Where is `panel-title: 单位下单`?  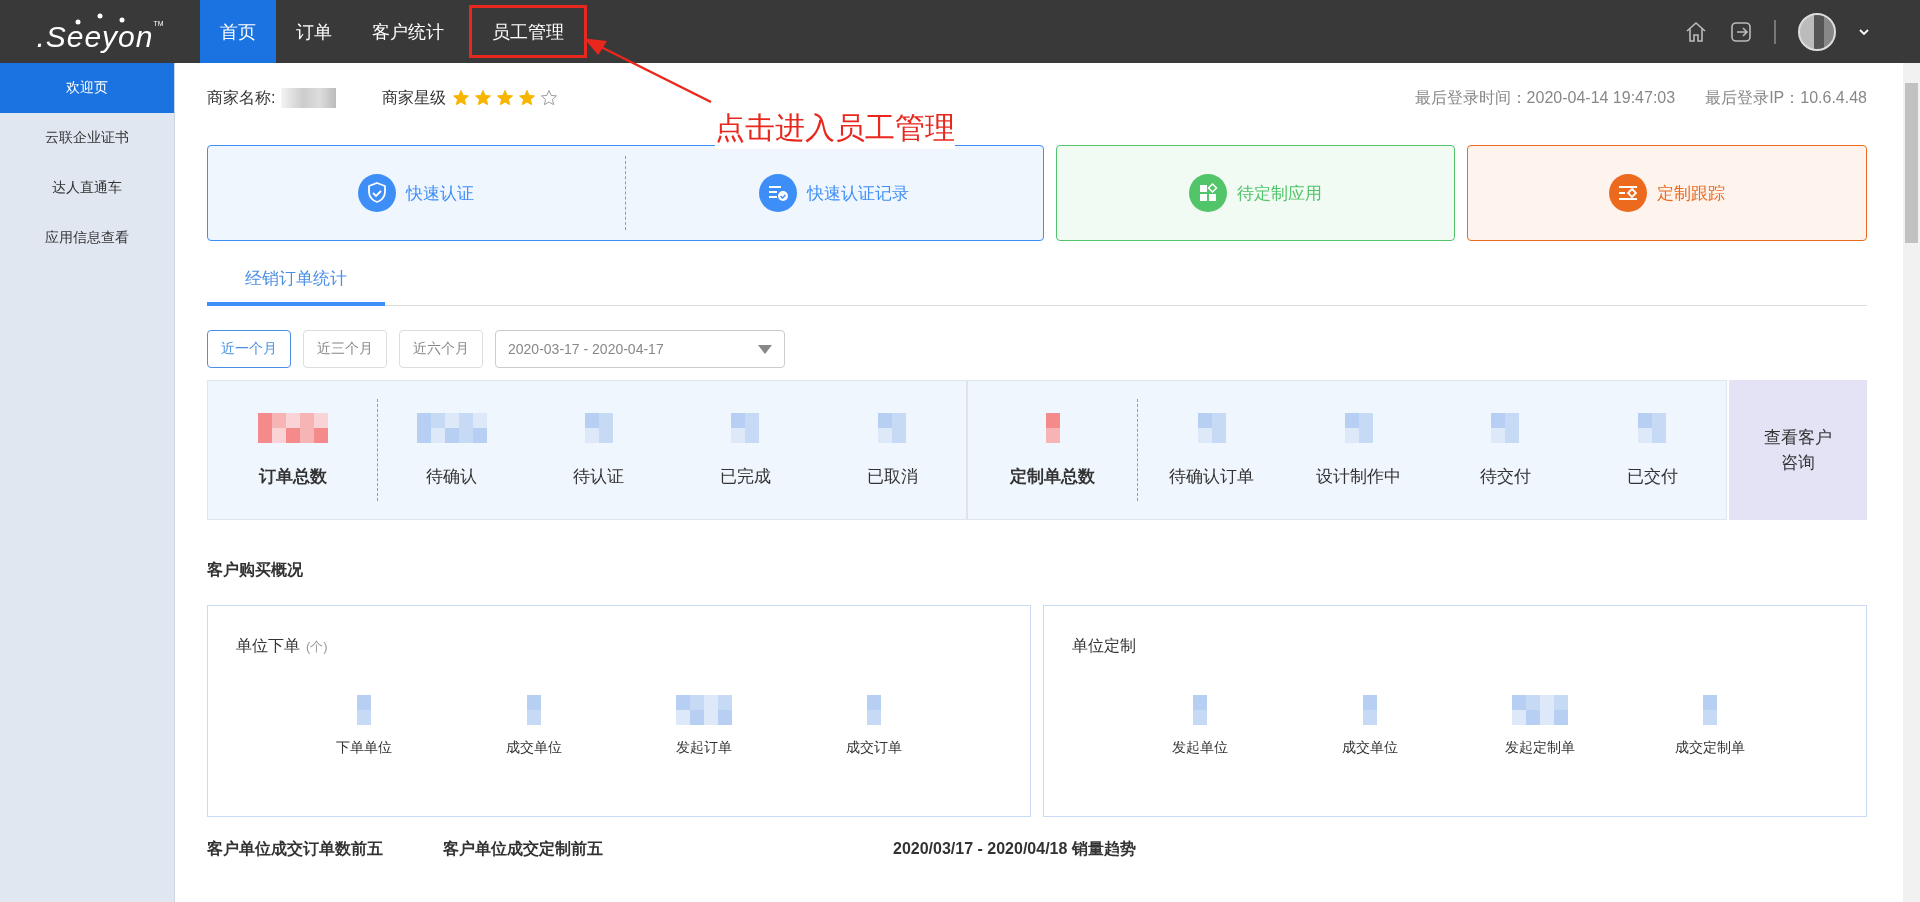
panel-title: 单位下单 is located at coordinates (268, 646).